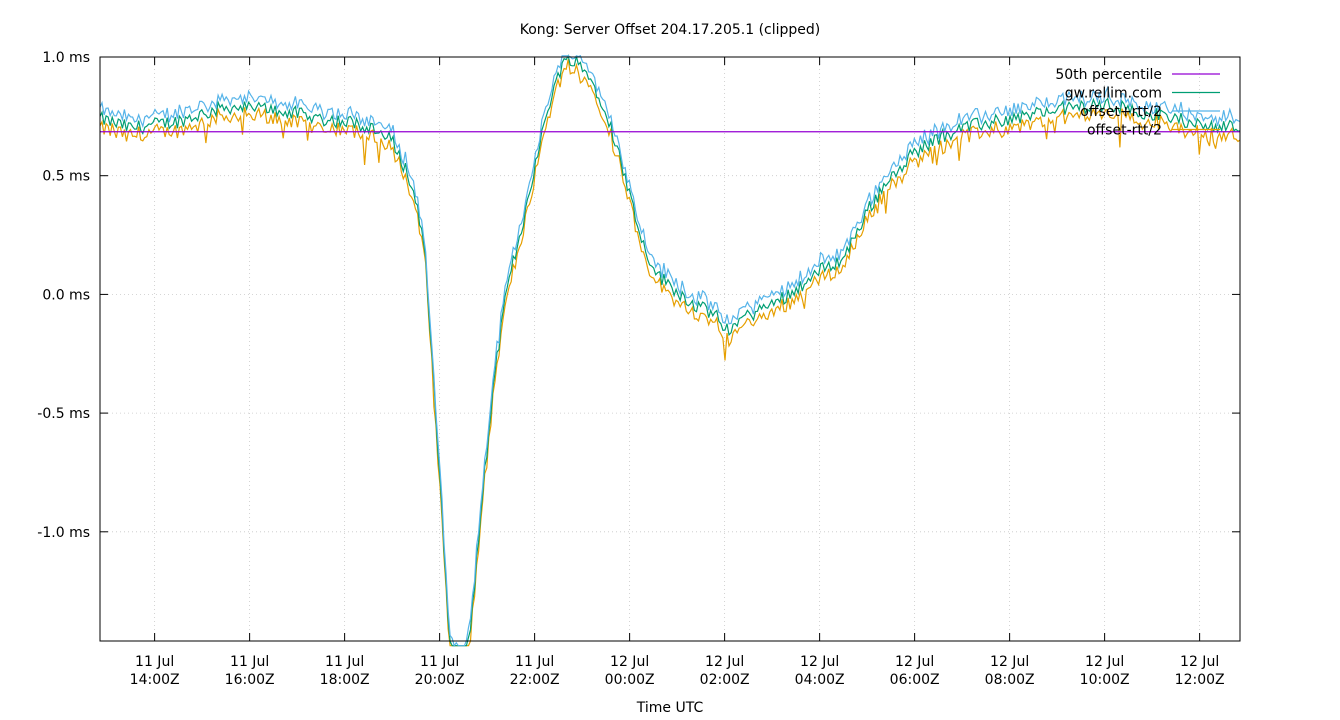 The height and width of the screenshot is (720, 1340). What do you see at coordinates (915, 680) in the screenshot?
I see `x-tick-time: 06:00Z` at bounding box center [915, 680].